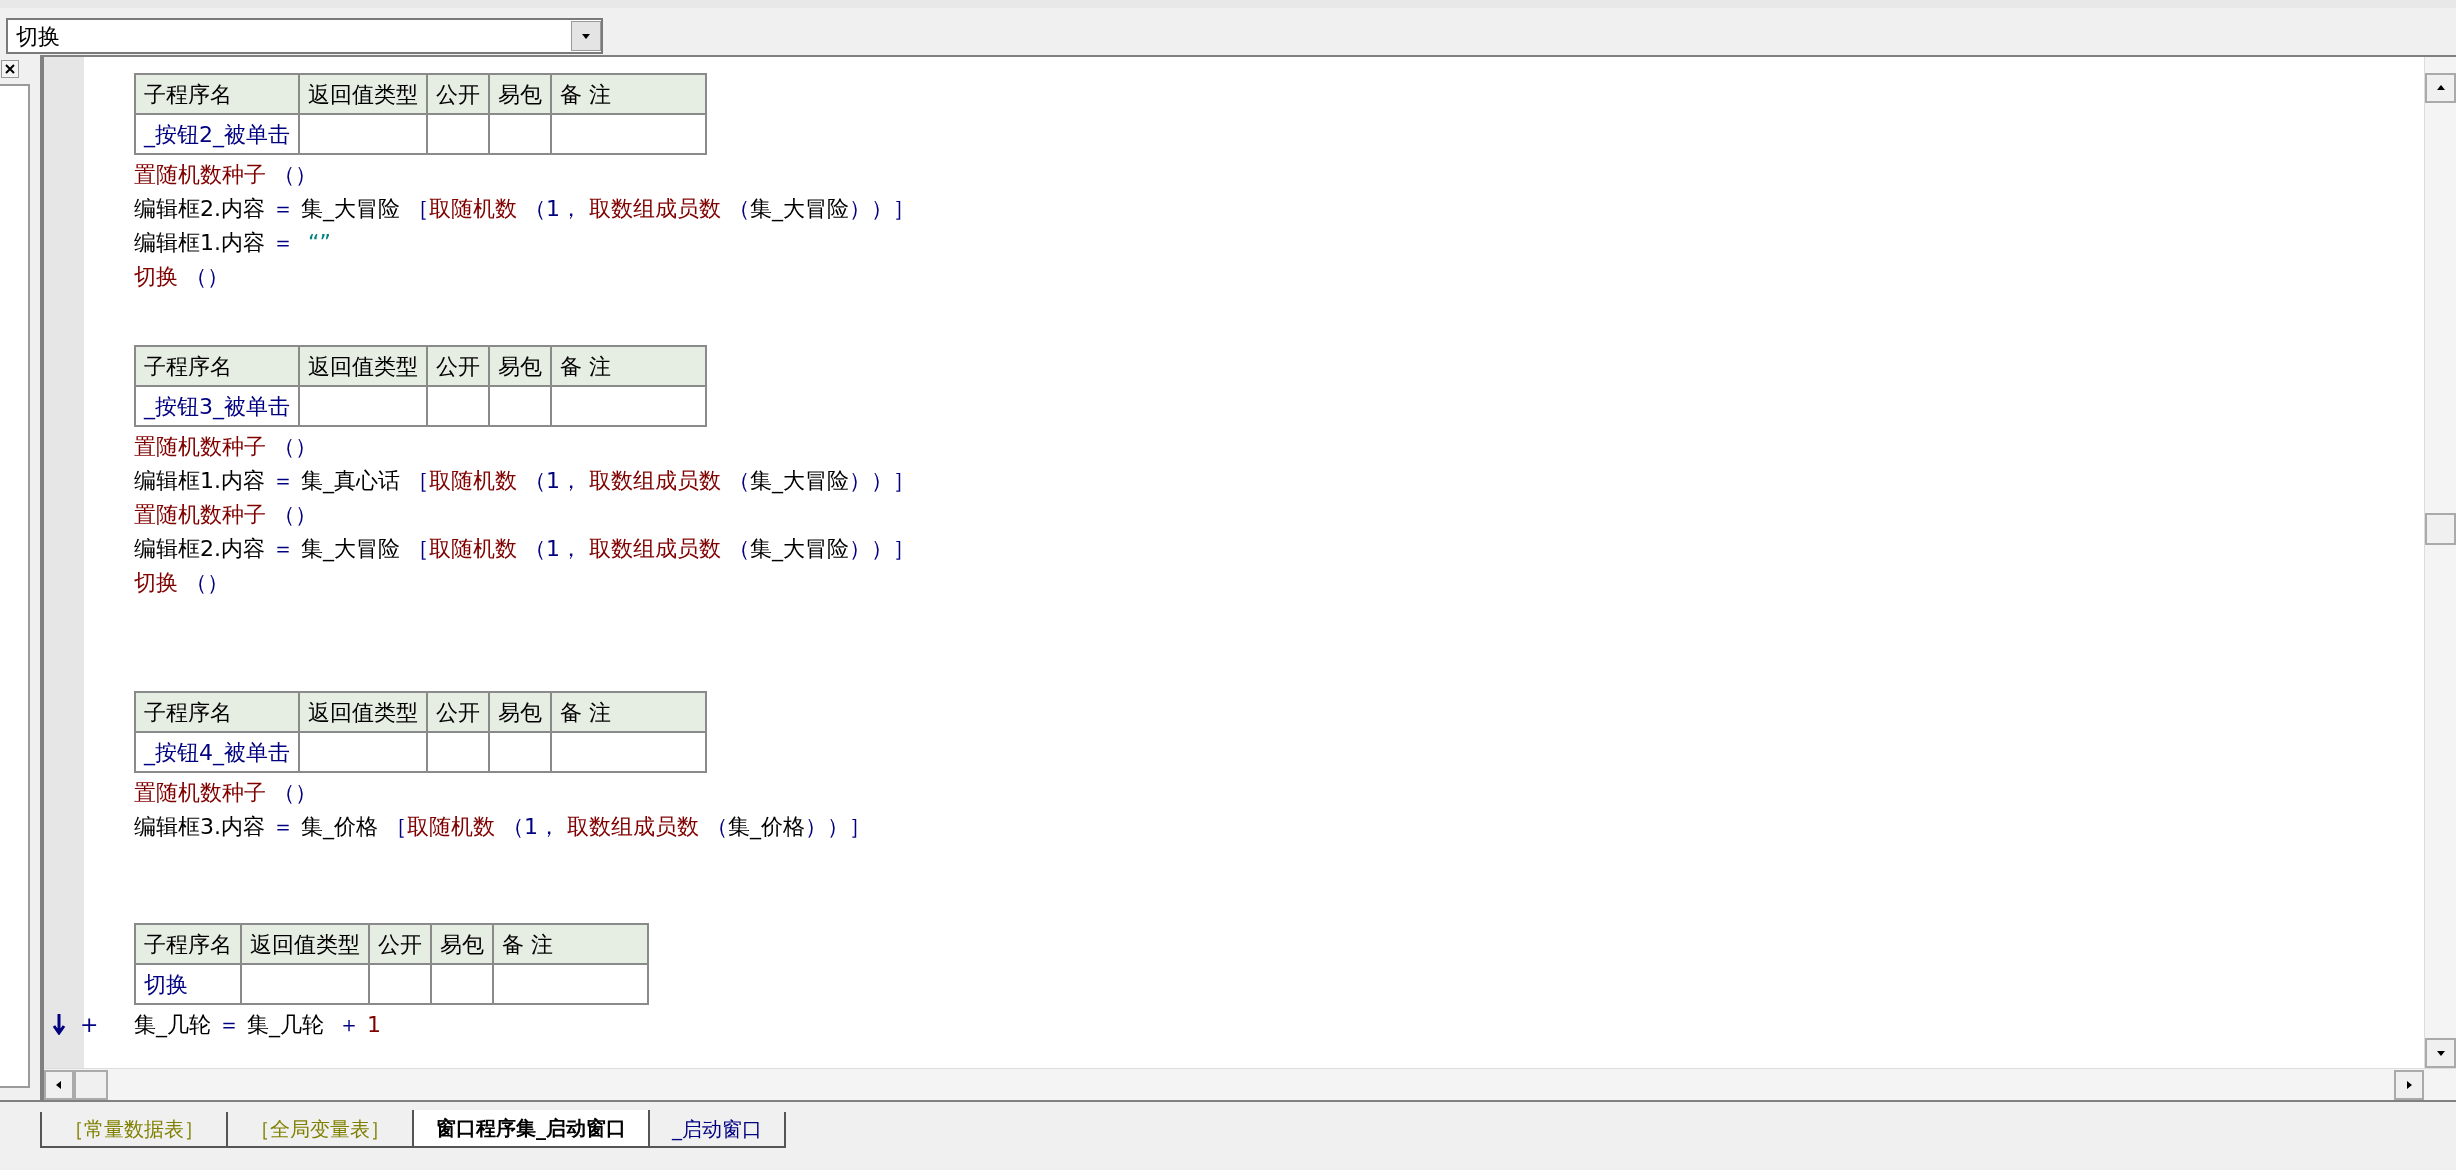  Describe the element at coordinates (304, 36) in the screenshot. I see `subroutine-selector: 切换` at that location.